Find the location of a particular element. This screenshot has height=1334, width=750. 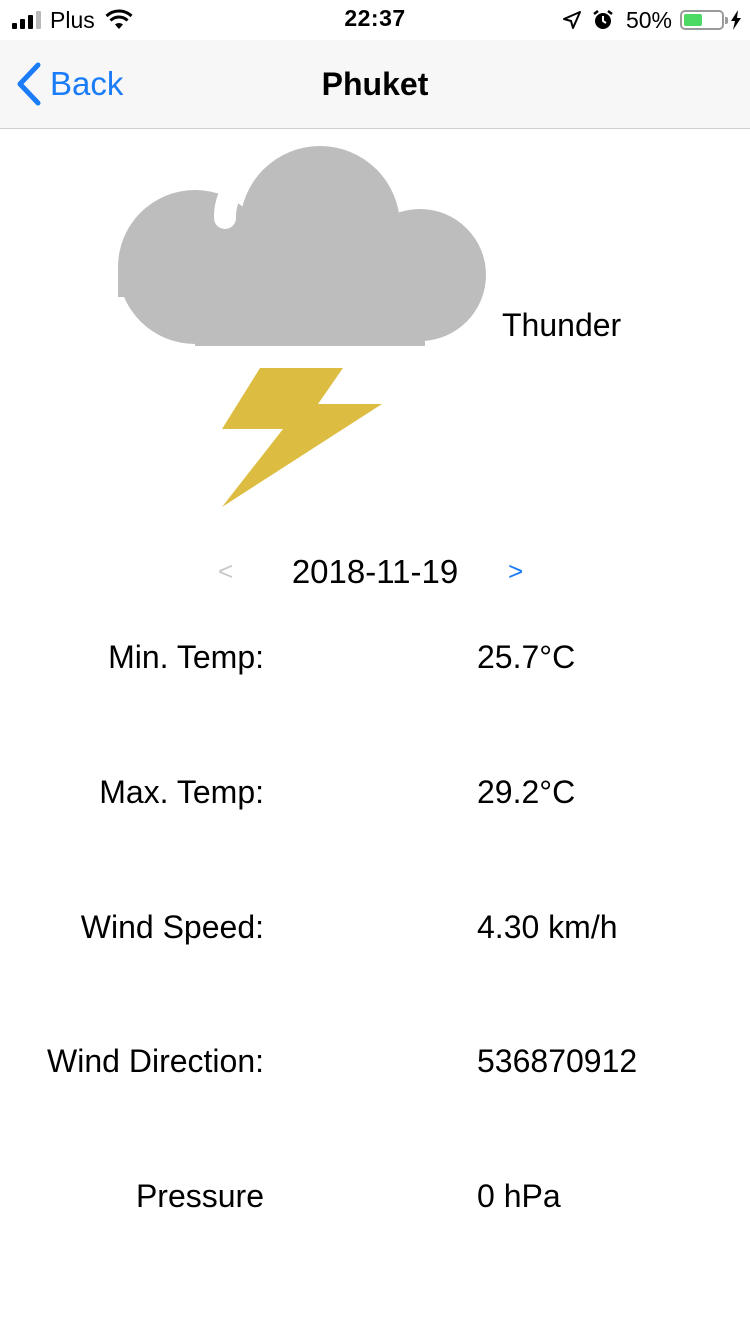

thunder-cloud-icon is located at coordinates (302, 326).